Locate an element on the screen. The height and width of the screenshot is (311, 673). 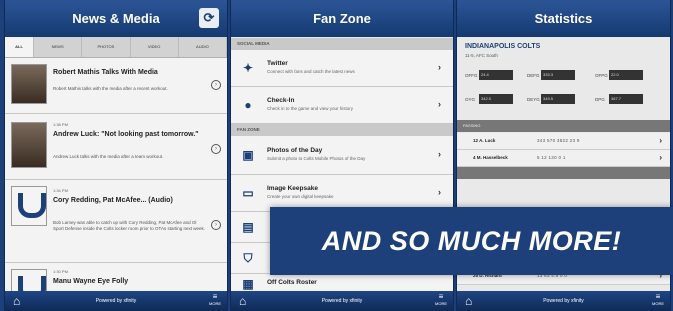
news-item-title: Robert Mathis Talks With Media is located at coordinates (105, 72).